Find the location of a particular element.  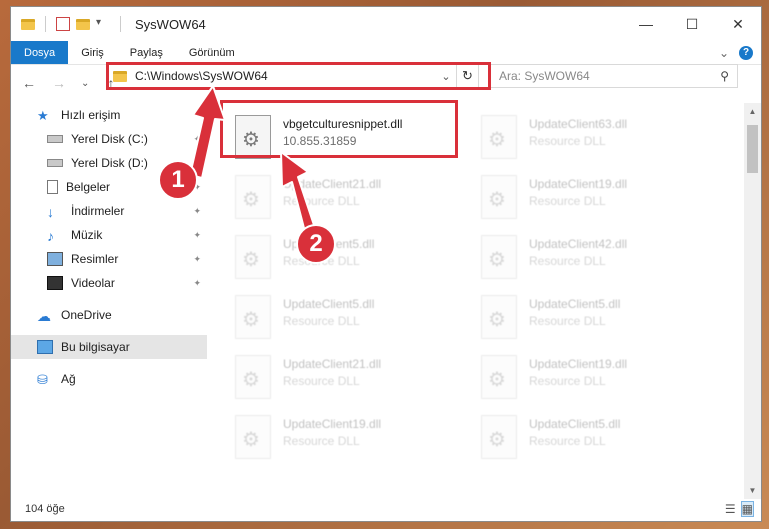

sidebar-item-downloads: ↓ İndirmeler ✦ is located at coordinates (109, 211).